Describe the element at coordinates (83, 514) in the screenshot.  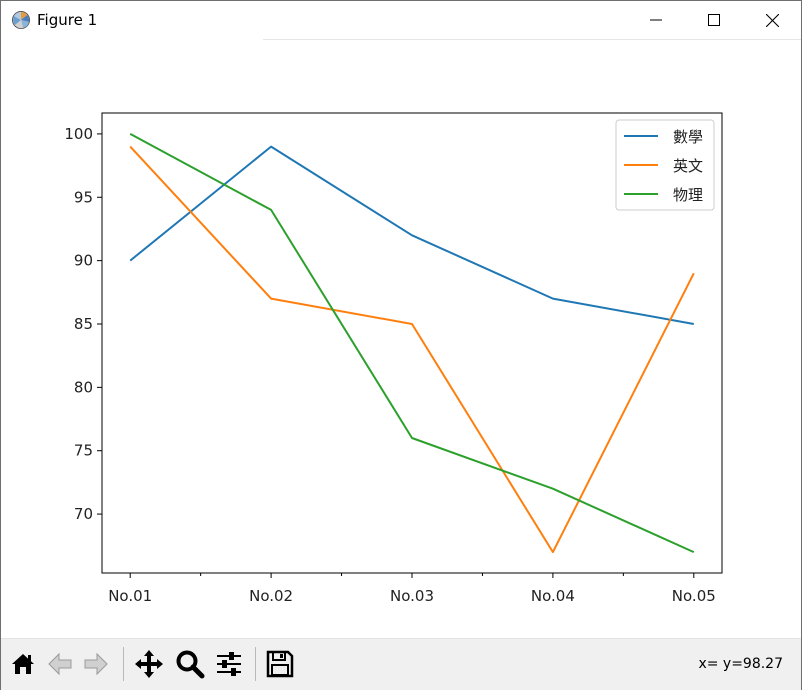
I see `y-tick-label: 70` at that location.